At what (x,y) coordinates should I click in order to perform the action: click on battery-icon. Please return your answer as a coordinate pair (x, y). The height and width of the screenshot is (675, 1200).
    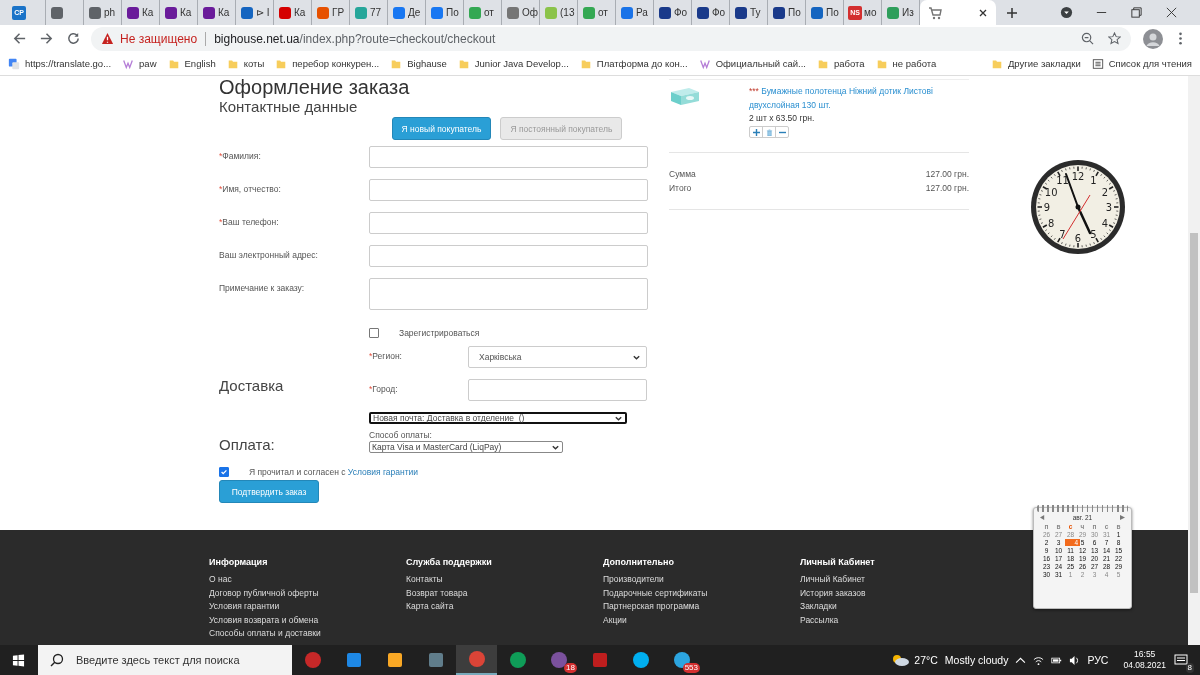
    Looking at the image, I should click on (1057, 660).